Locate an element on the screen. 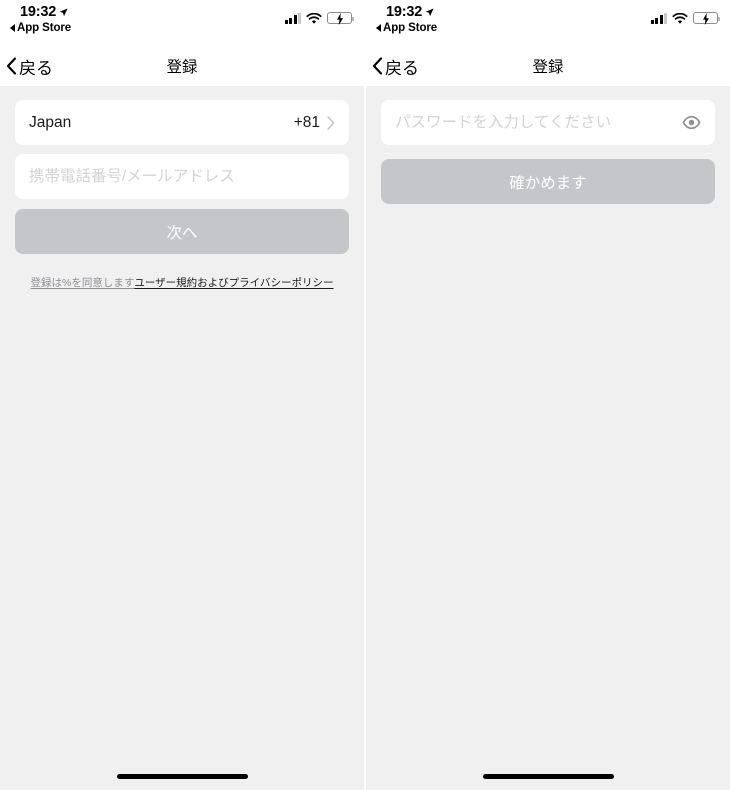  country-selector-right: +81 is located at coordinates (314, 123).